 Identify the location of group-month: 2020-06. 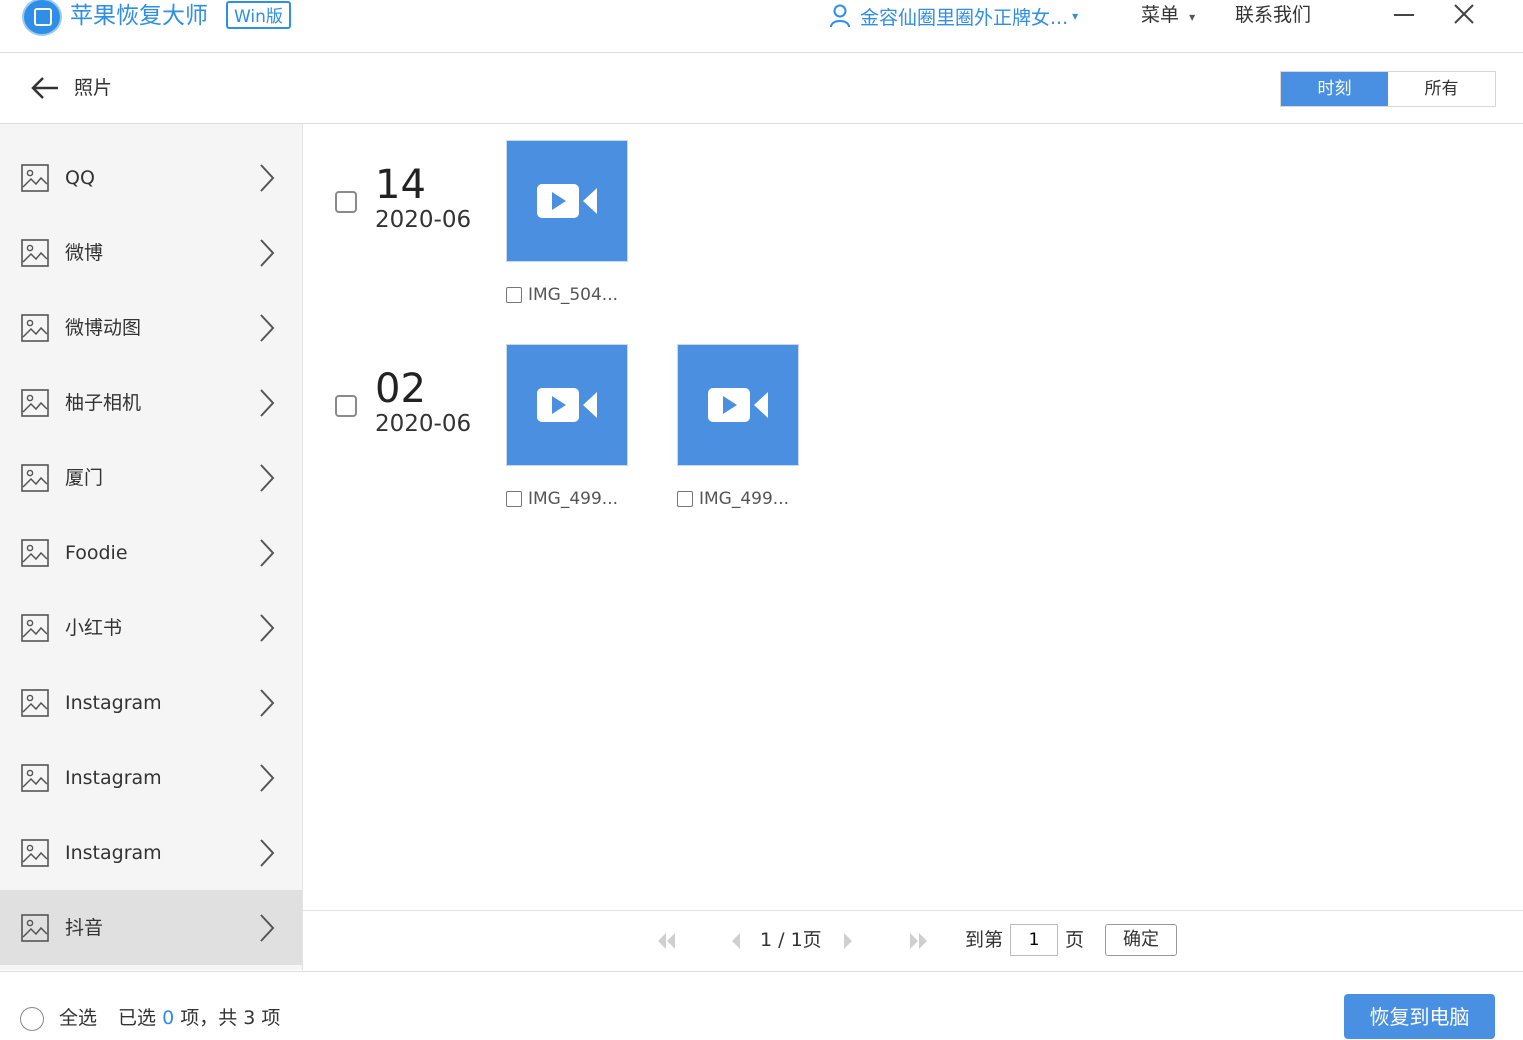
(423, 424).